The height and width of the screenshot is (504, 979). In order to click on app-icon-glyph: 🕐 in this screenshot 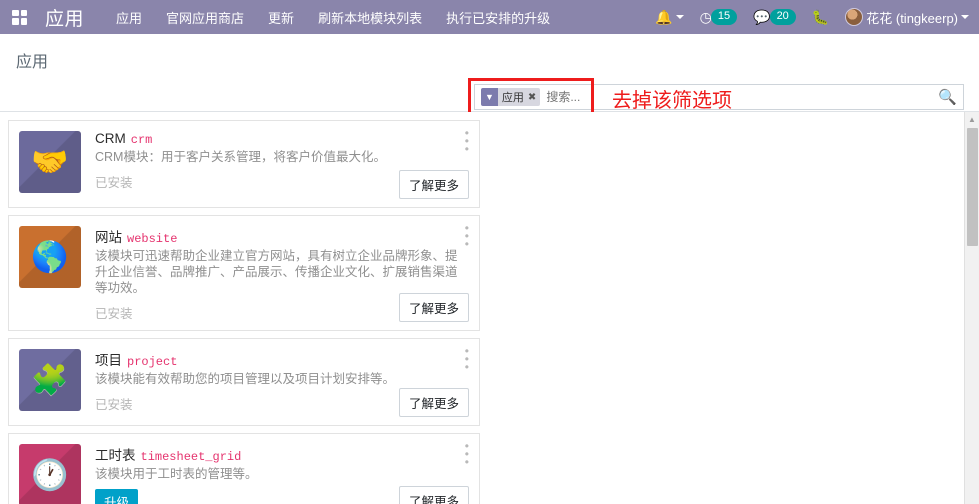, I will do `click(50, 475)`.